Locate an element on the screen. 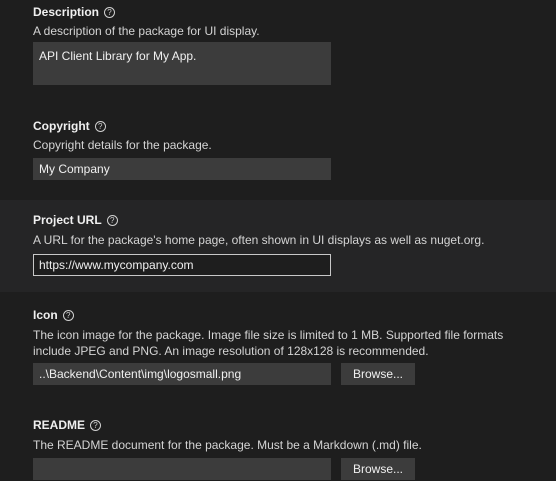 This screenshot has height=481, width=556. icon-title-label: Icon is located at coordinates (45, 315).